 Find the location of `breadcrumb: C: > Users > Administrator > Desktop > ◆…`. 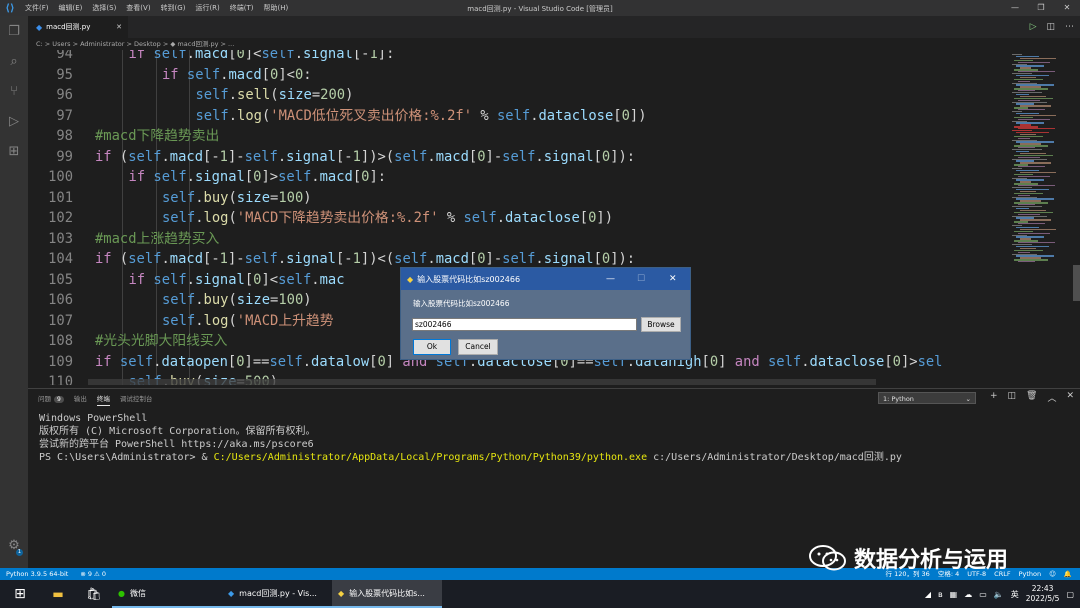

breadcrumb: C: > Users > Administrator > Desktop > ◆… is located at coordinates (554, 44).